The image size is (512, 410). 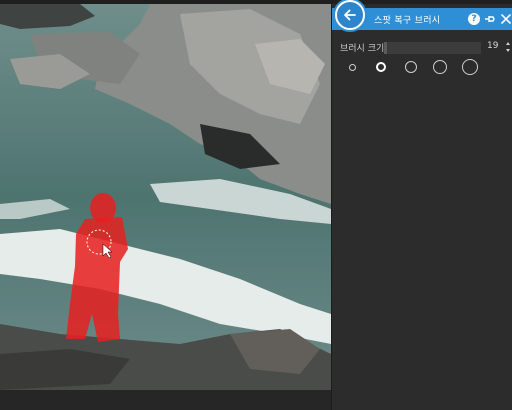 I want to click on brush-size-fill, so click(x=385, y=48).